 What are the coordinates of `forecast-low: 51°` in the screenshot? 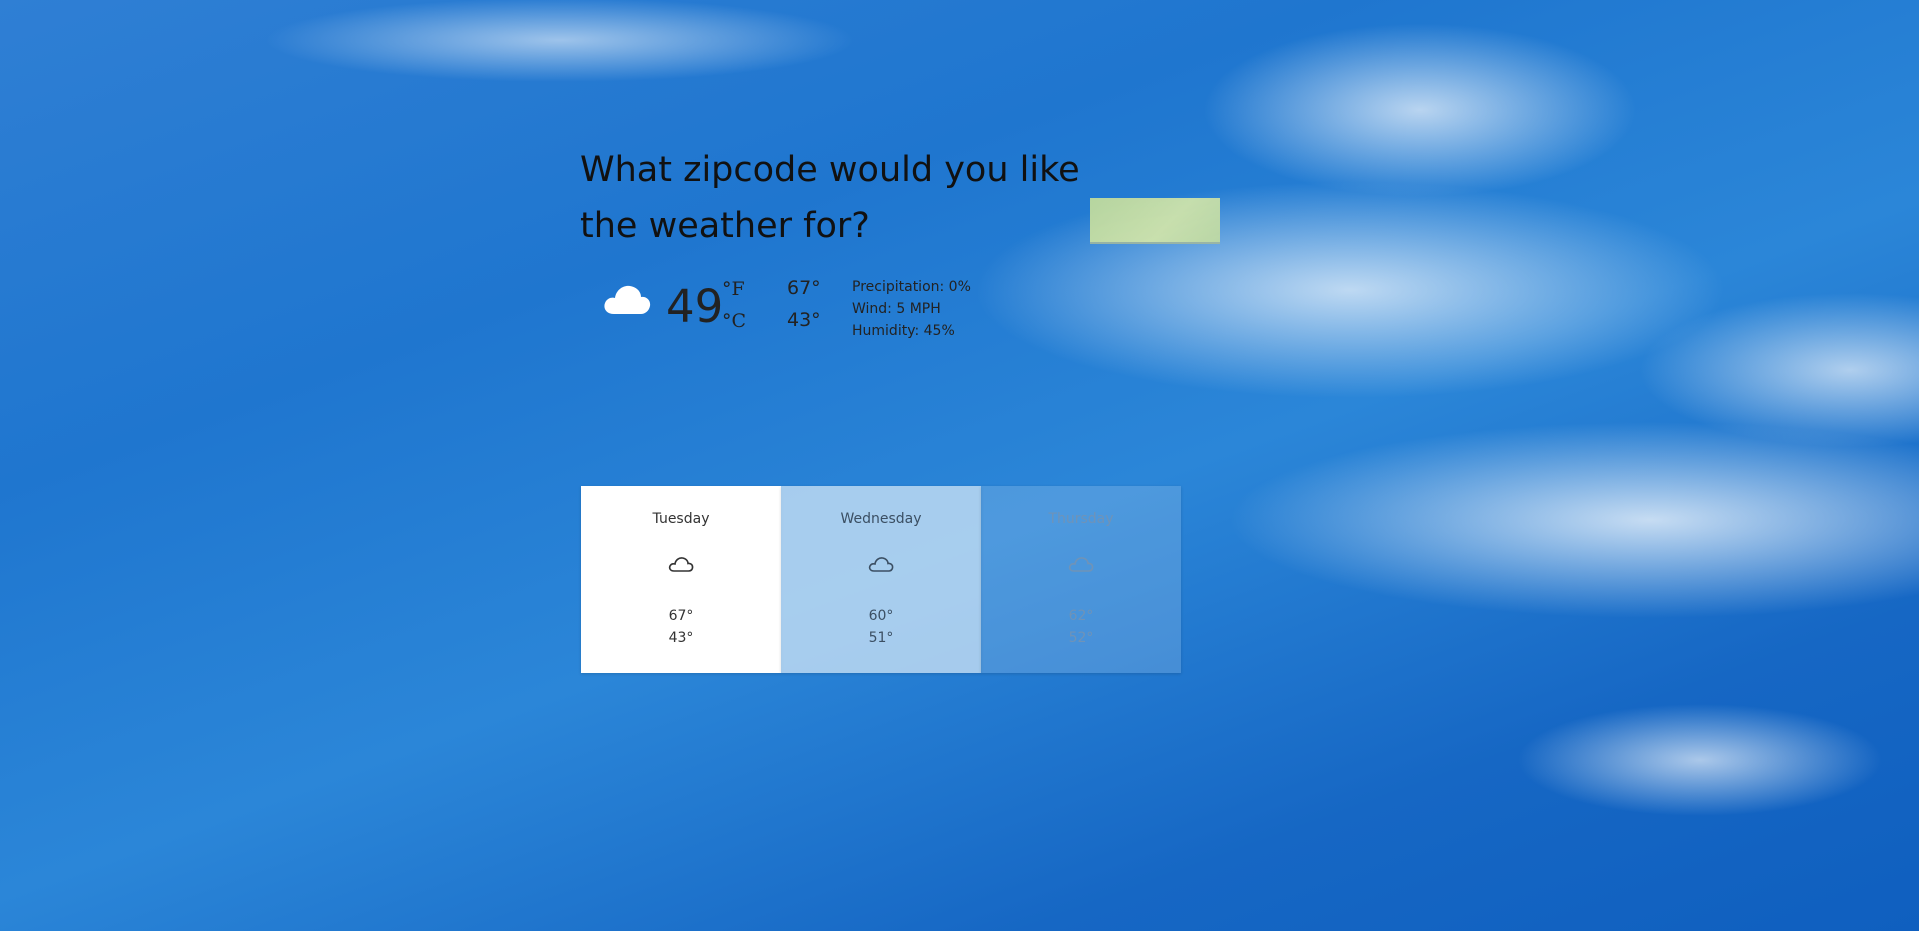 It's located at (881, 638).